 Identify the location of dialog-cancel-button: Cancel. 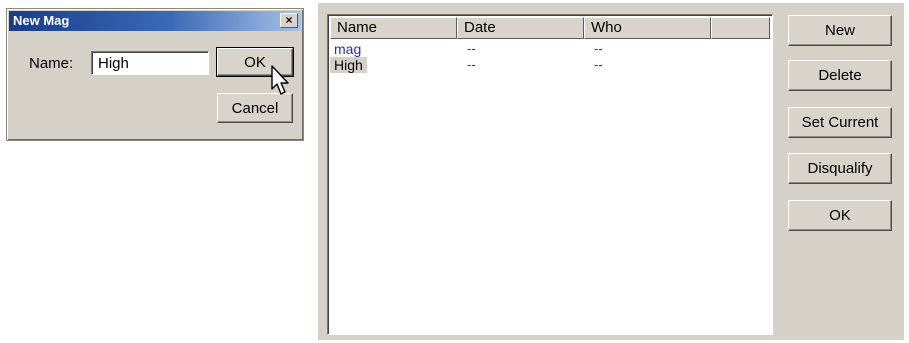
(255, 108).